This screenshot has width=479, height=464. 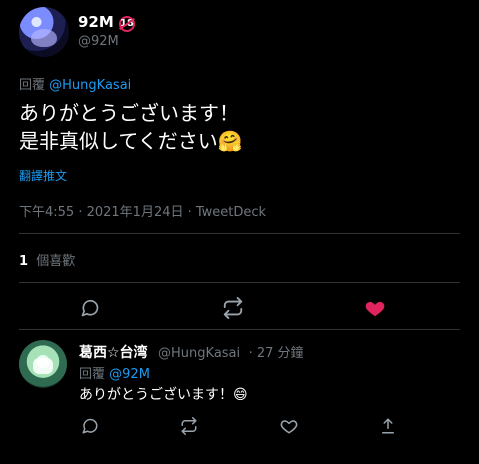 What do you see at coordinates (388, 426) in the screenshot?
I see `share-icon` at bounding box center [388, 426].